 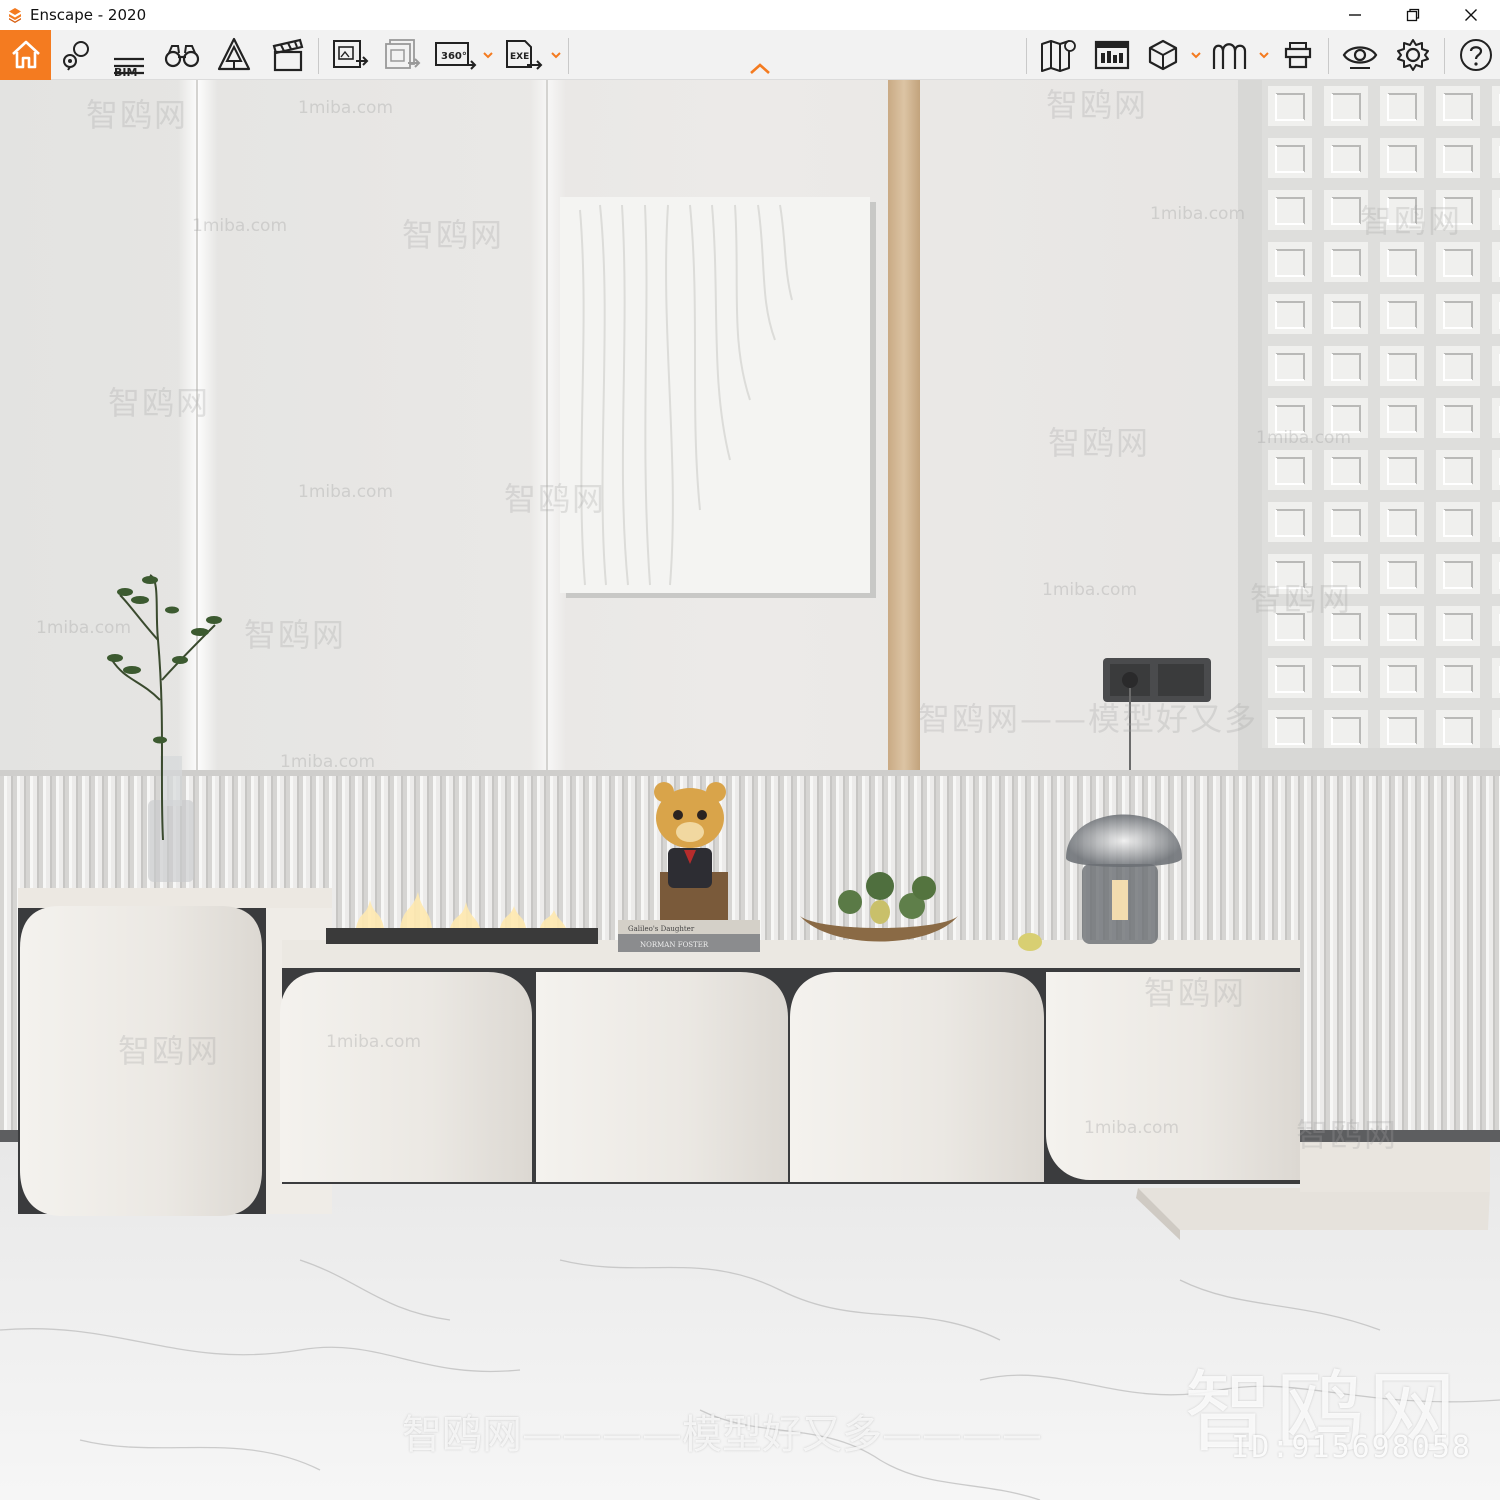 I want to click on screenshot-button, so click(x=350, y=55).